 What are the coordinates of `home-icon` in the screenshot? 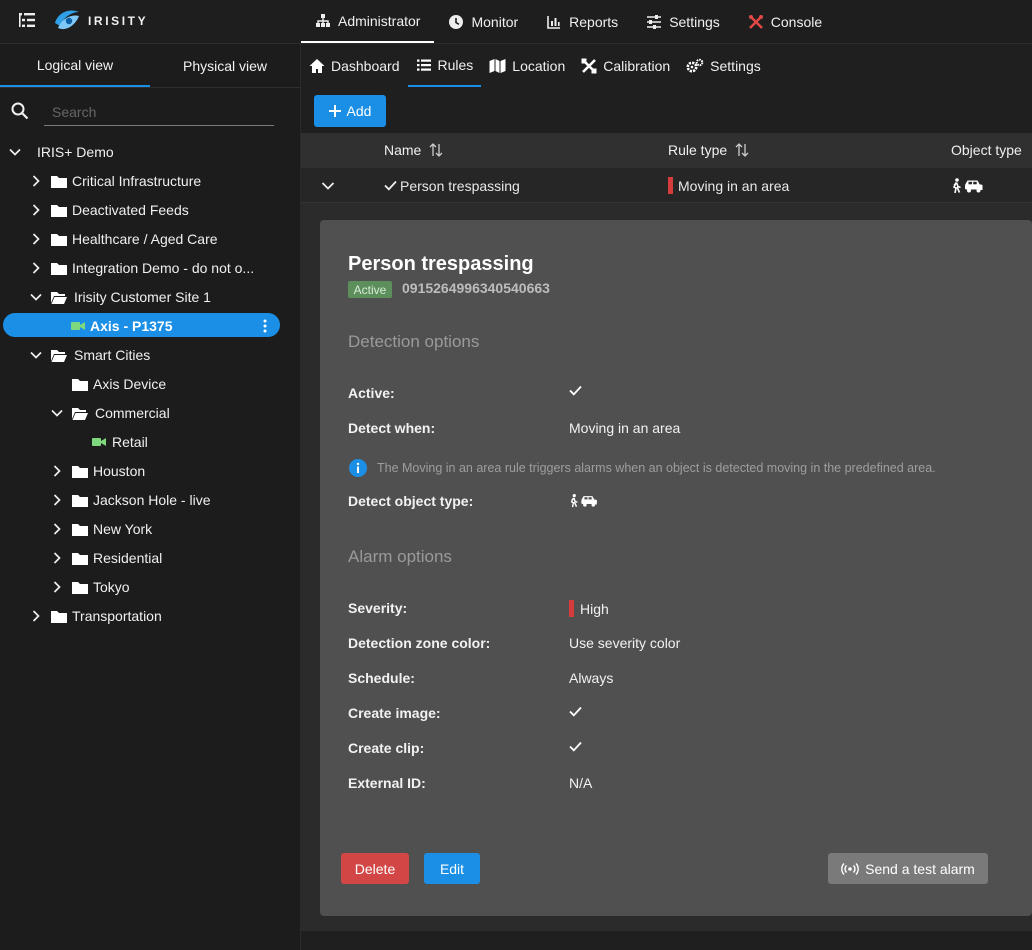 It's located at (317, 66).